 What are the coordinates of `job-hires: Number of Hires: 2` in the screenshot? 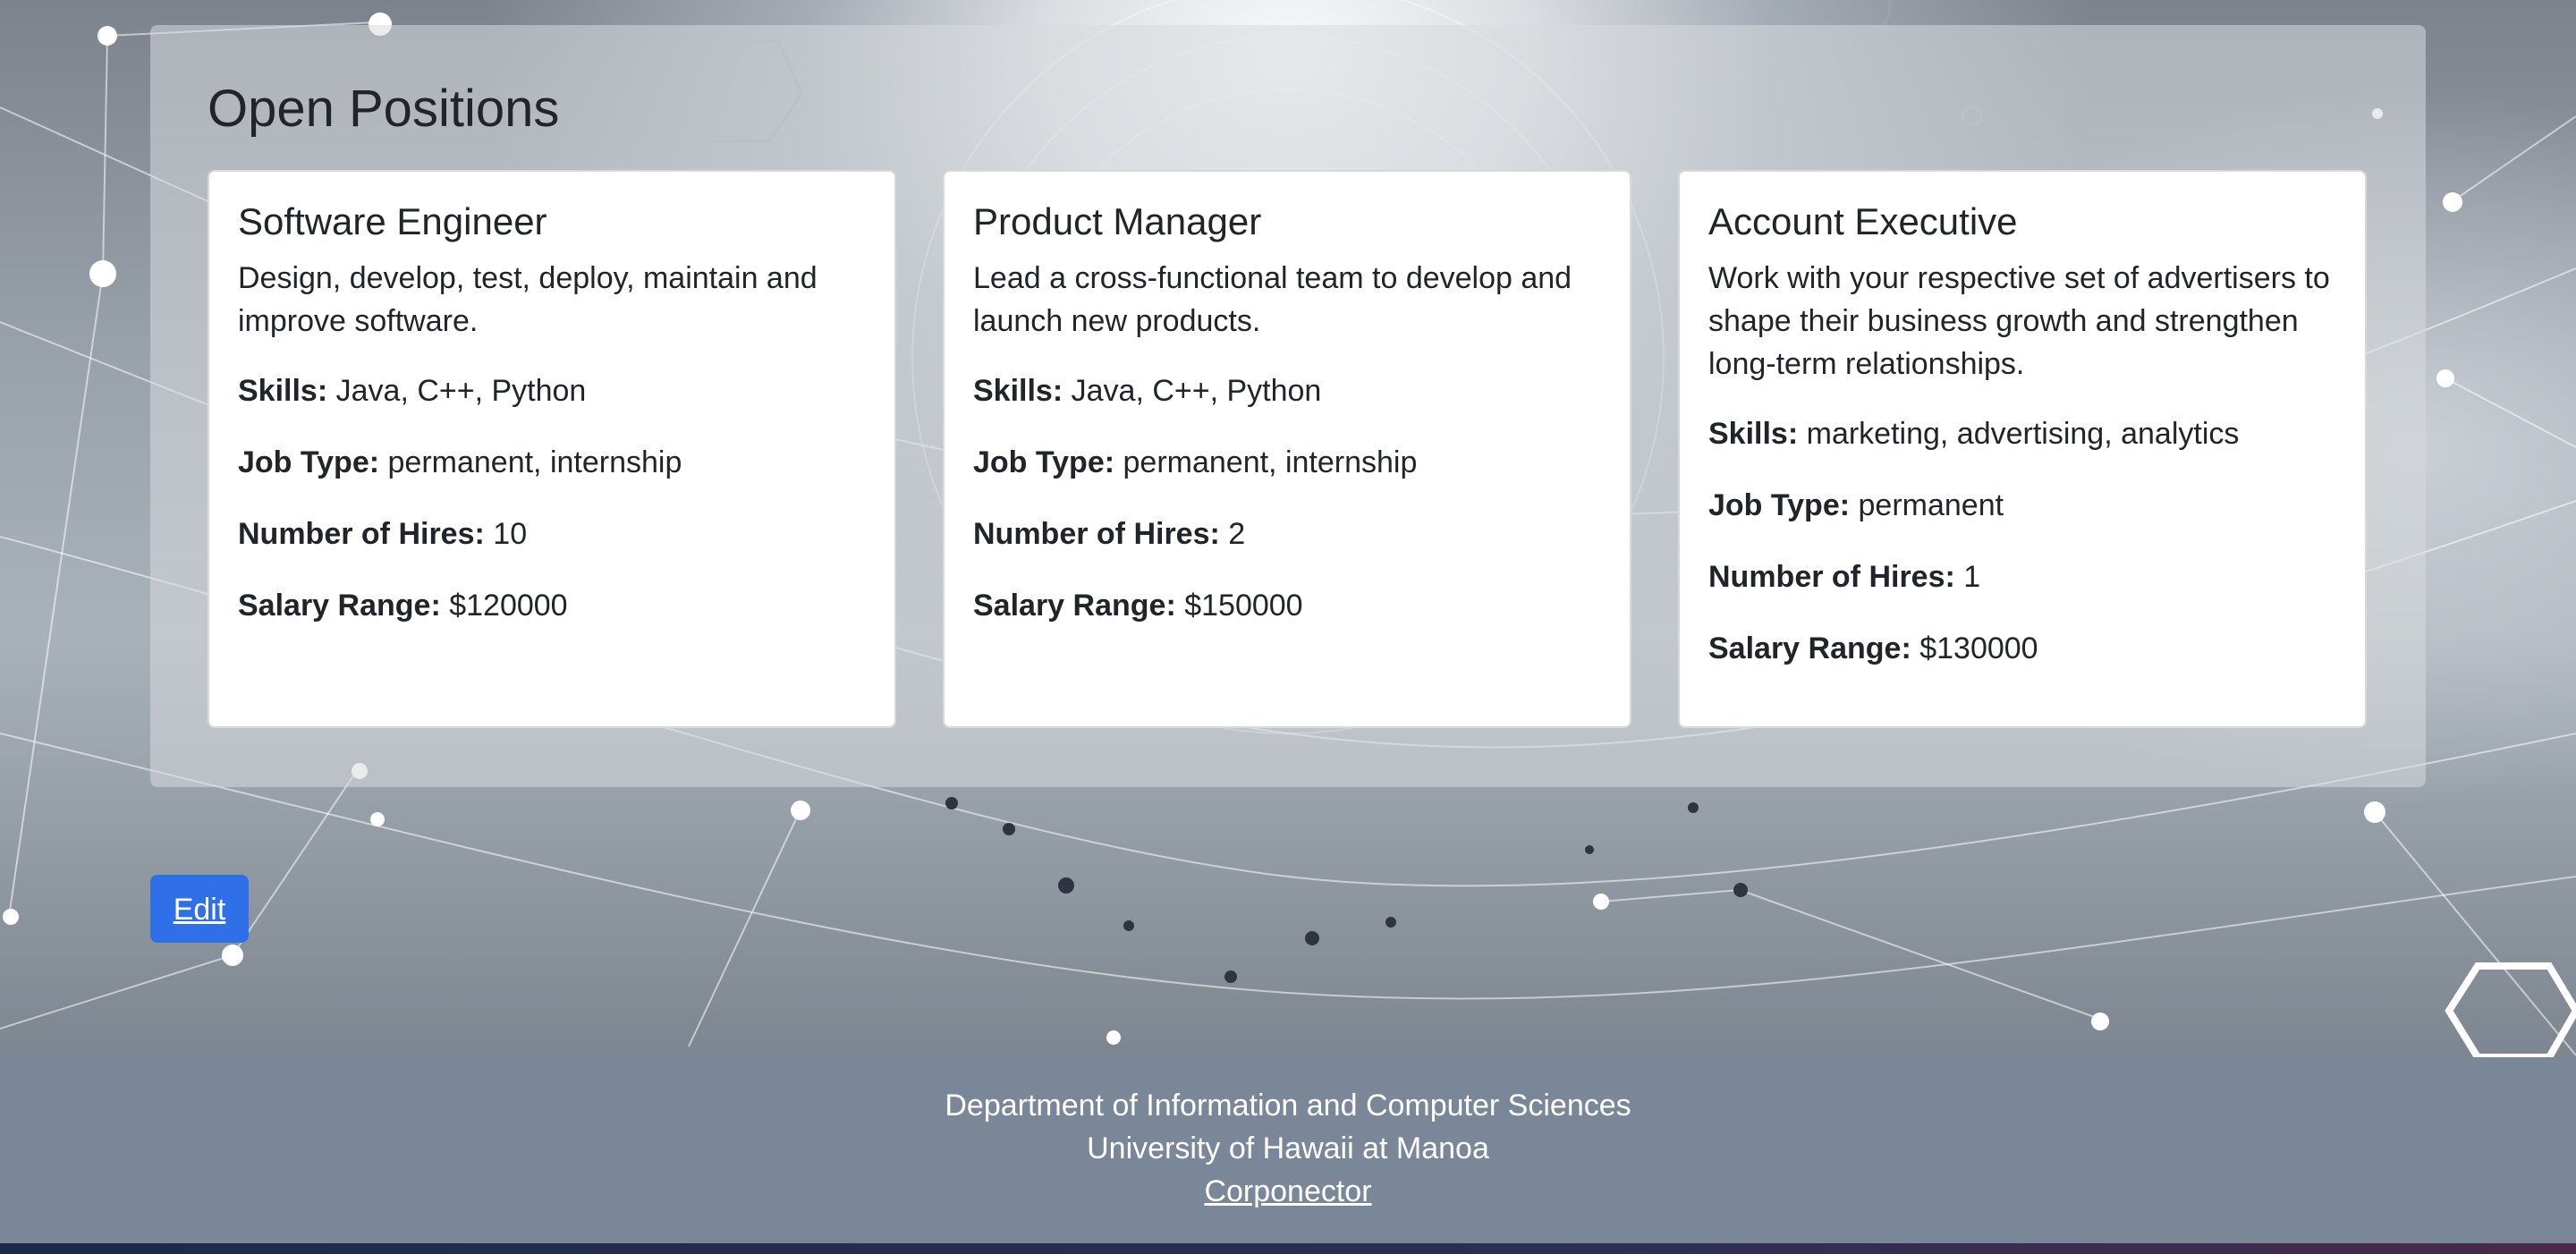 It's located at (1287, 534).